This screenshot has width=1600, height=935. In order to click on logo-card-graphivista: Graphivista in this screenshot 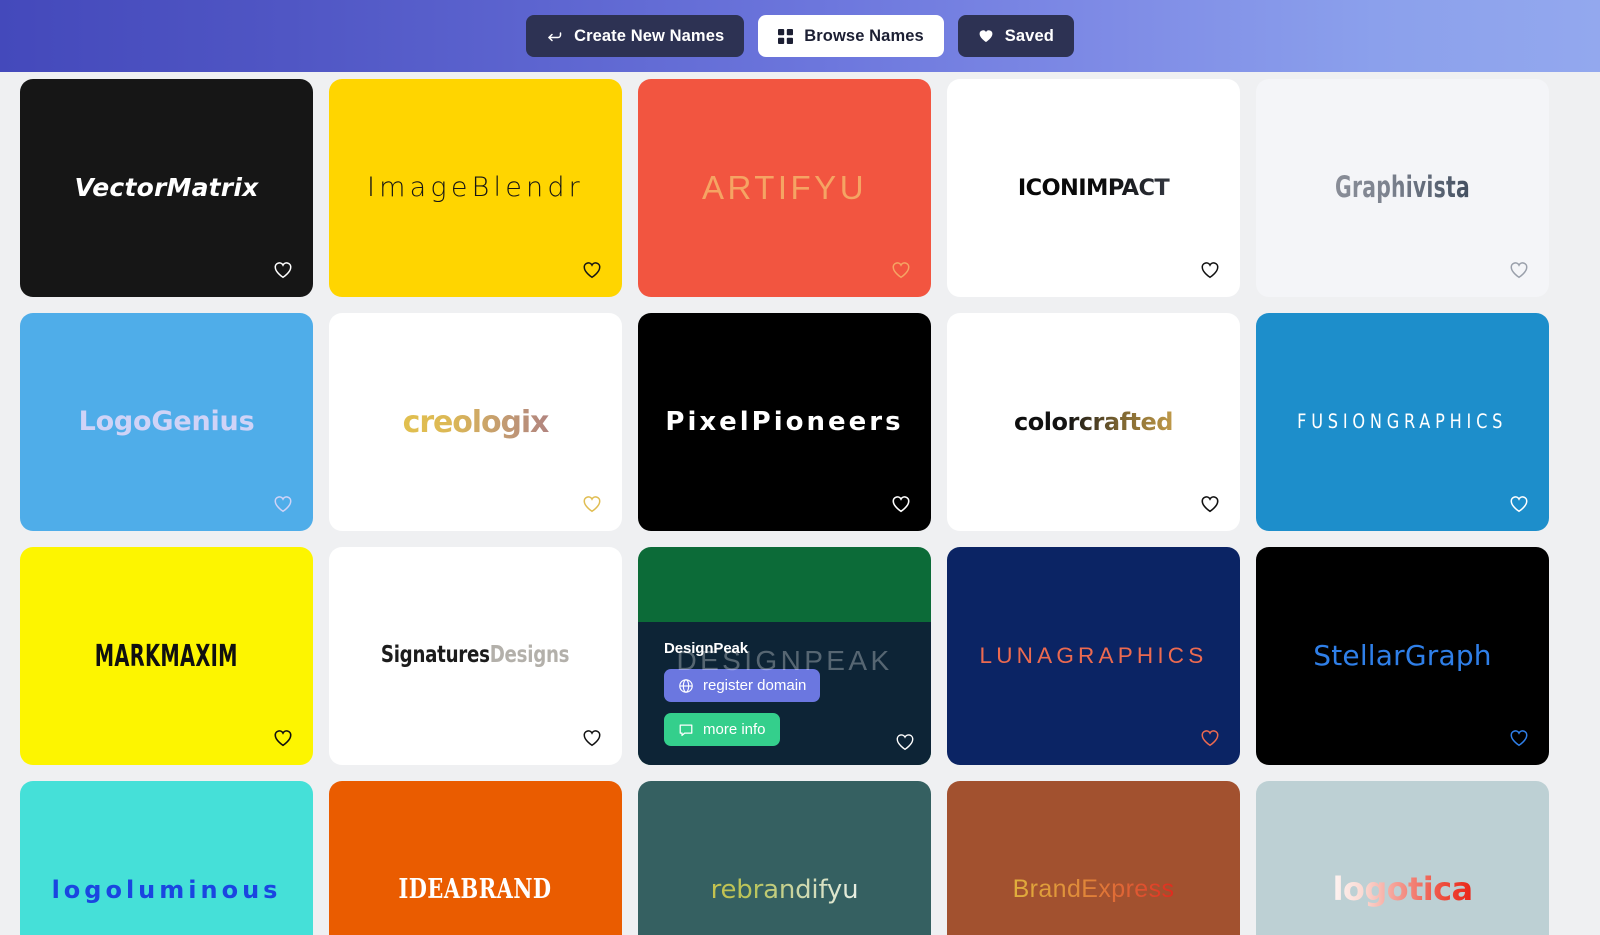, I will do `click(1402, 188)`.